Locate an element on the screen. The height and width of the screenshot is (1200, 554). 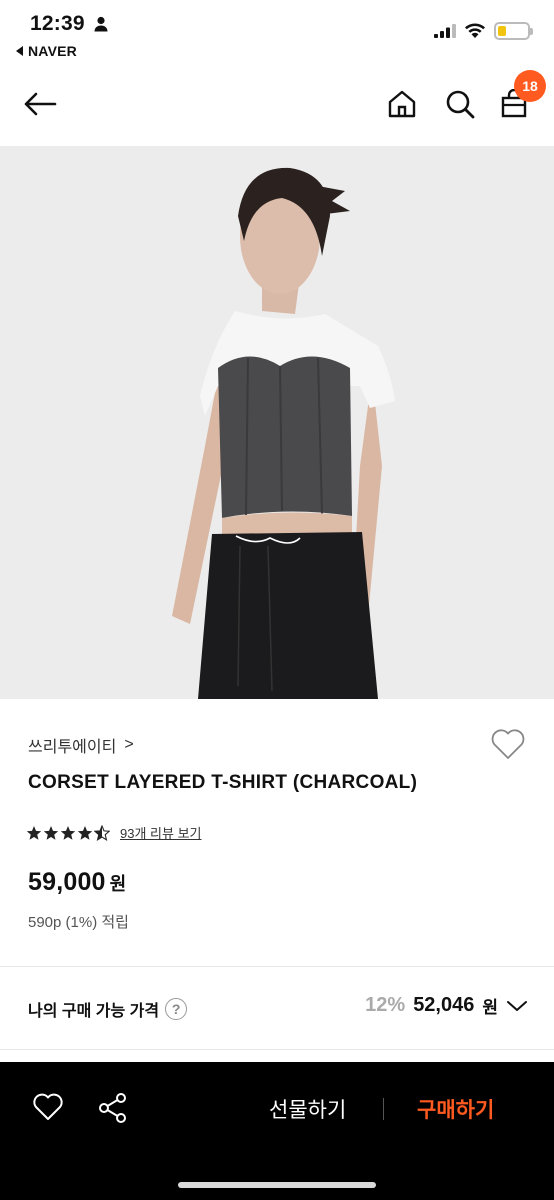
my-price-row: 나의 구매 가능 가격 ? 12% 52,046 원 is located at coordinates (277, 1008).